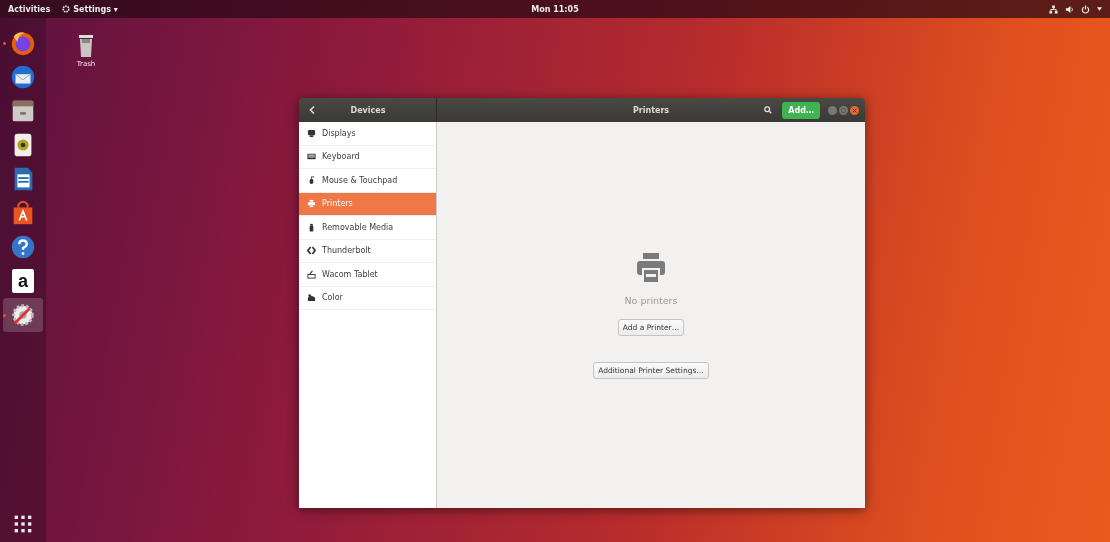  What do you see at coordinates (23, 247) in the screenshot?
I see `help-icon` at bounding box center [23, 247].